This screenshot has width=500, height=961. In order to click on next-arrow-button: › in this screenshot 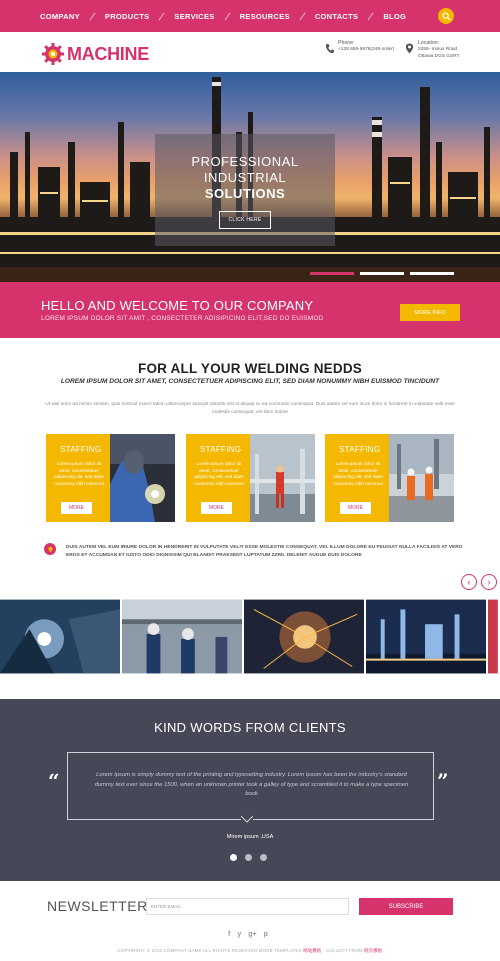, I will do `click(489, 582)`.